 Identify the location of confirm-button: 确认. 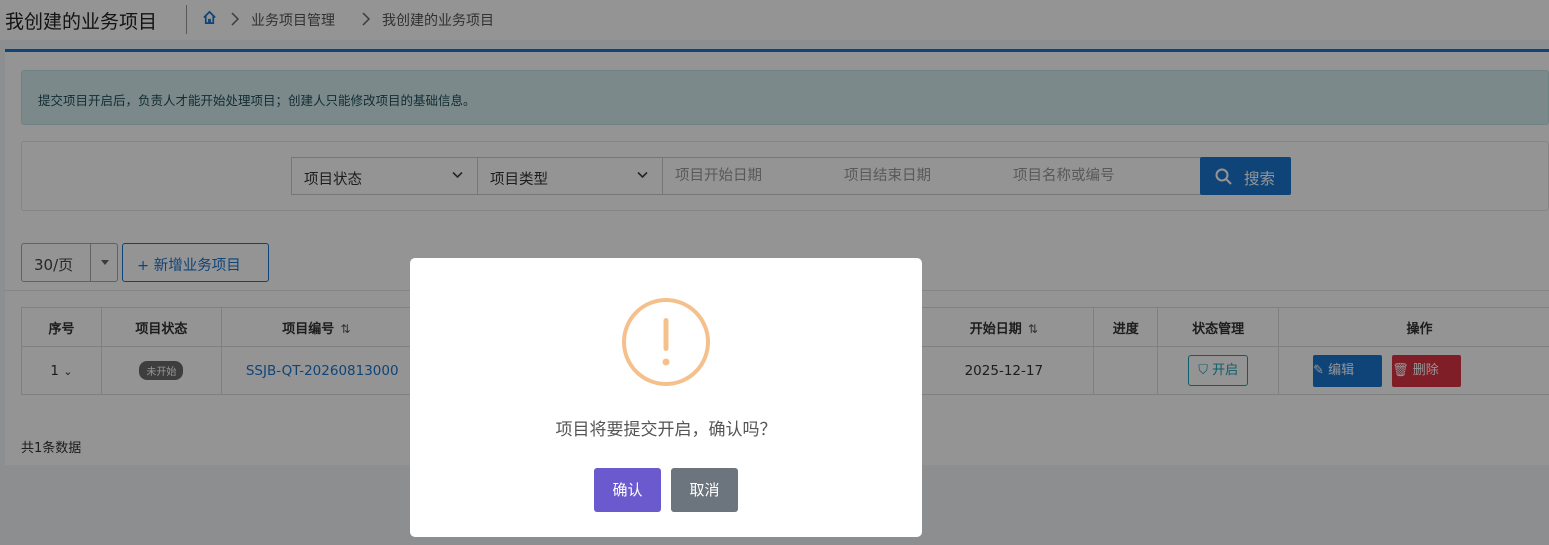
(627, 490).